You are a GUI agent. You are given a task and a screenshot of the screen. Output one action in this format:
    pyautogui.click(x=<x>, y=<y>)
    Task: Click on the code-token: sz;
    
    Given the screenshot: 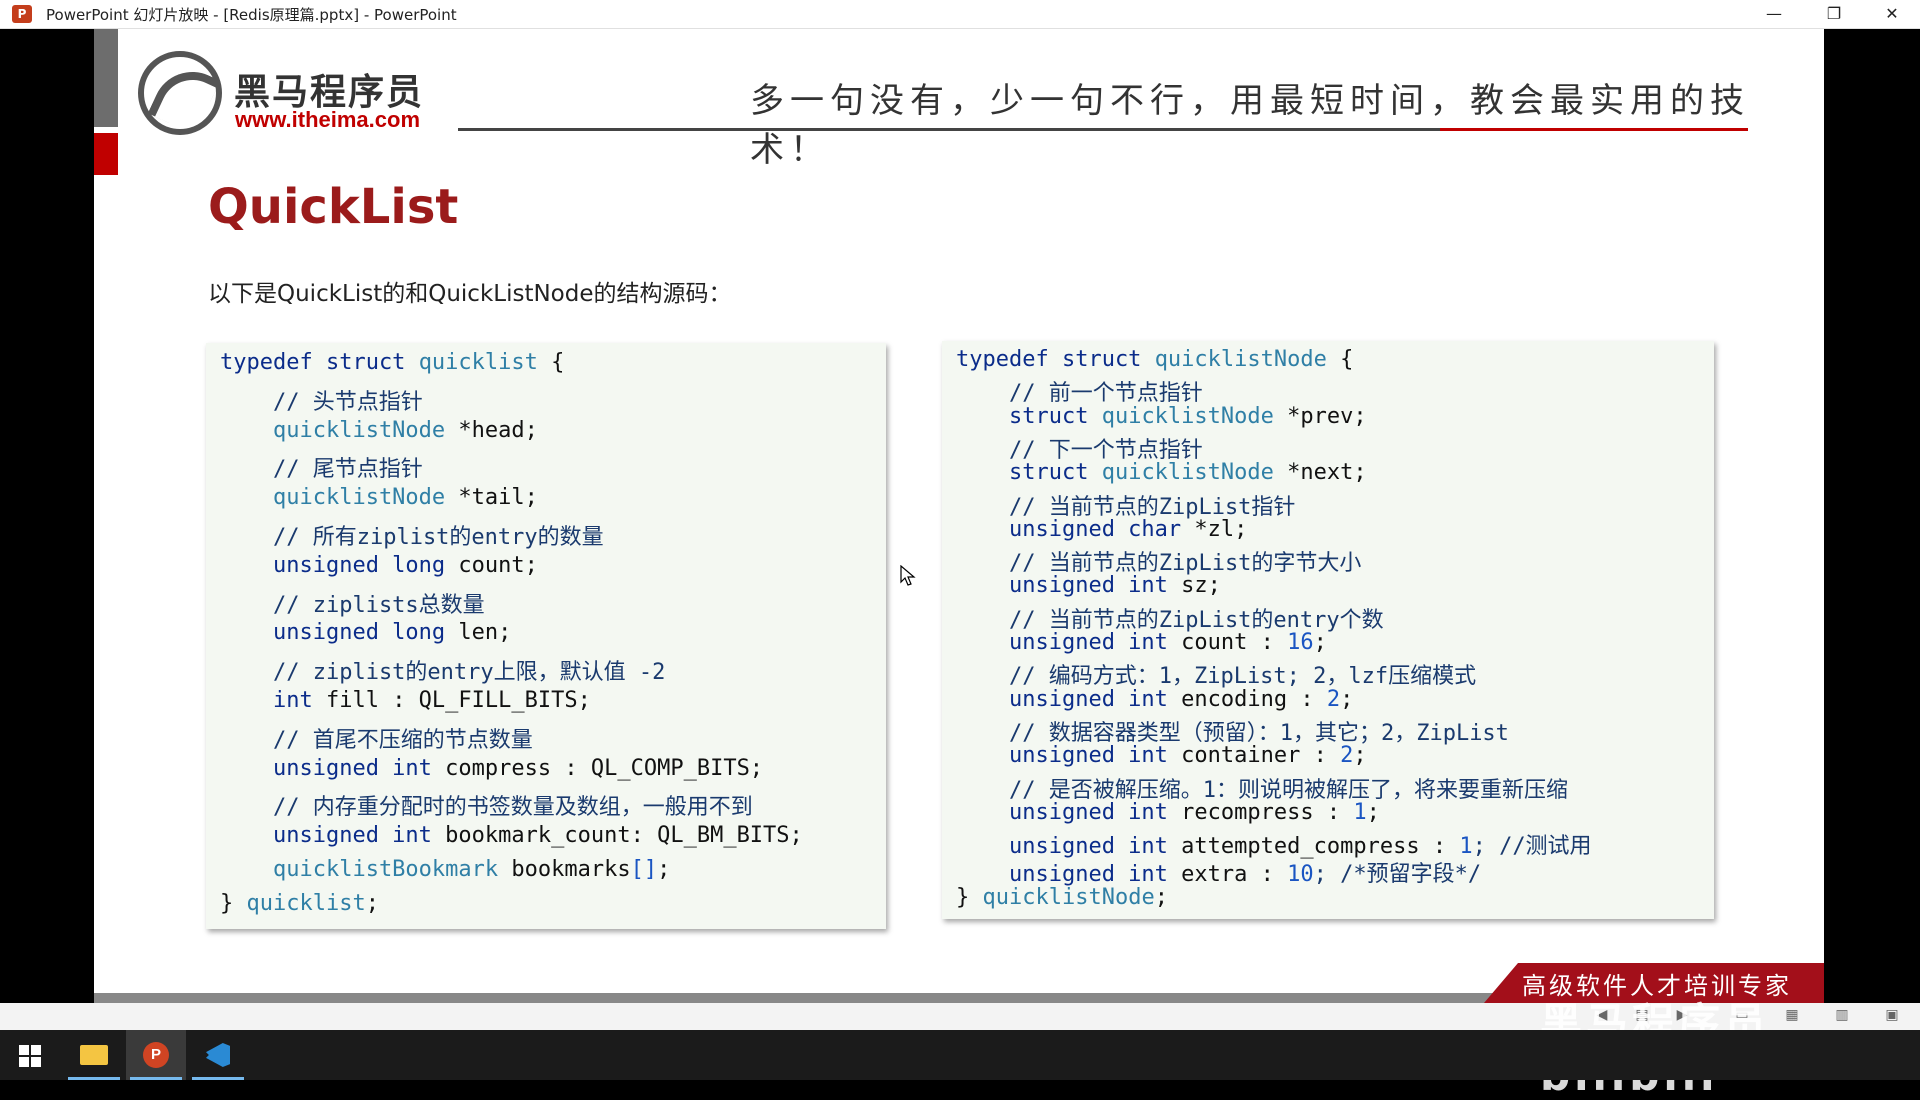 What is the action you would take?
    pyautogui.click(x=1201, y=586)
    